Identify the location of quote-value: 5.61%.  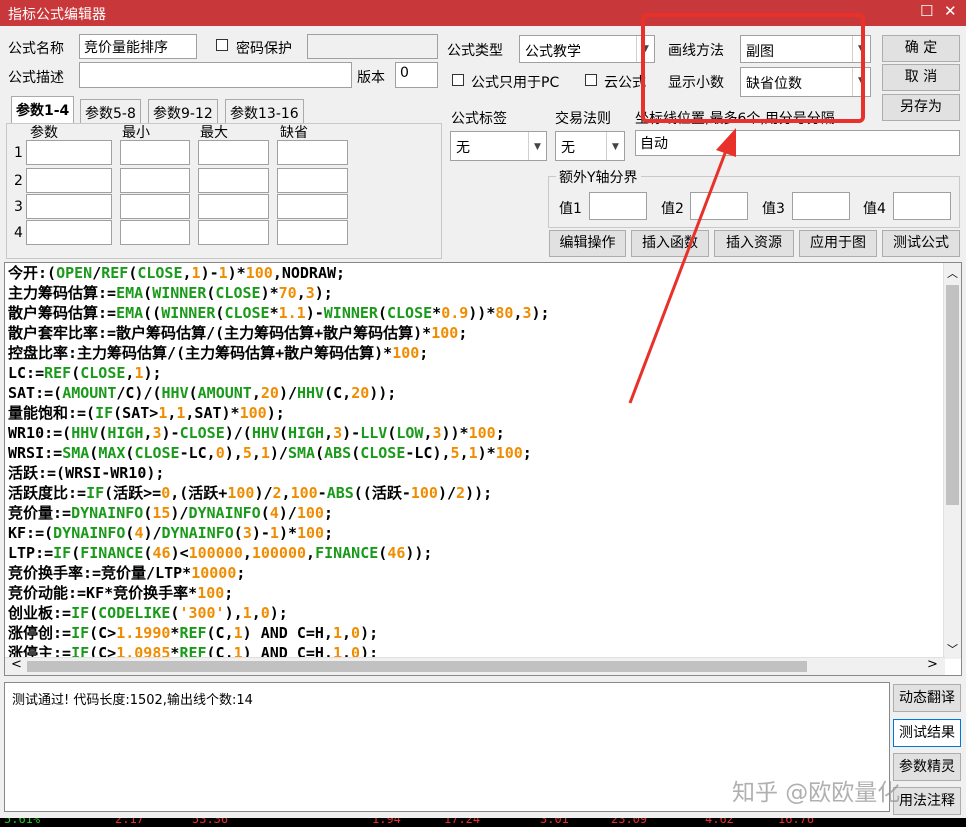
(22, 822).